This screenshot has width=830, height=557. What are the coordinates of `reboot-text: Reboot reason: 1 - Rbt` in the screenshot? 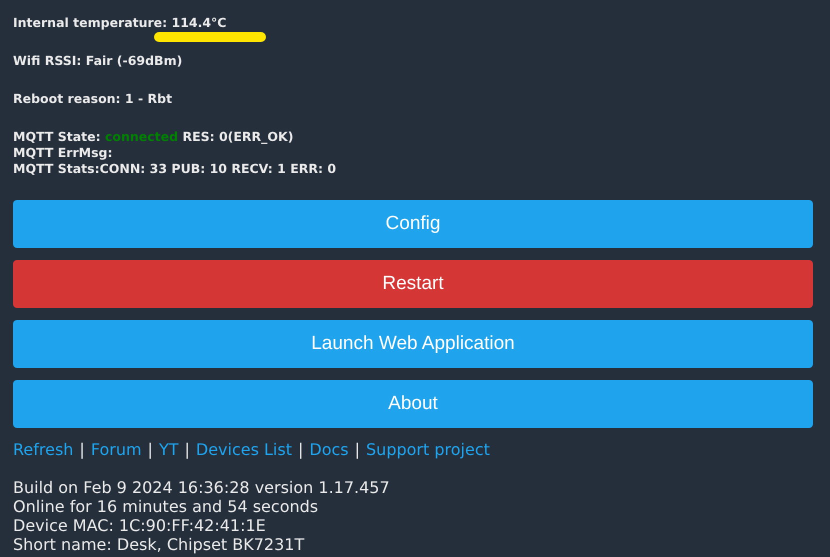 It's located at (93, 99).